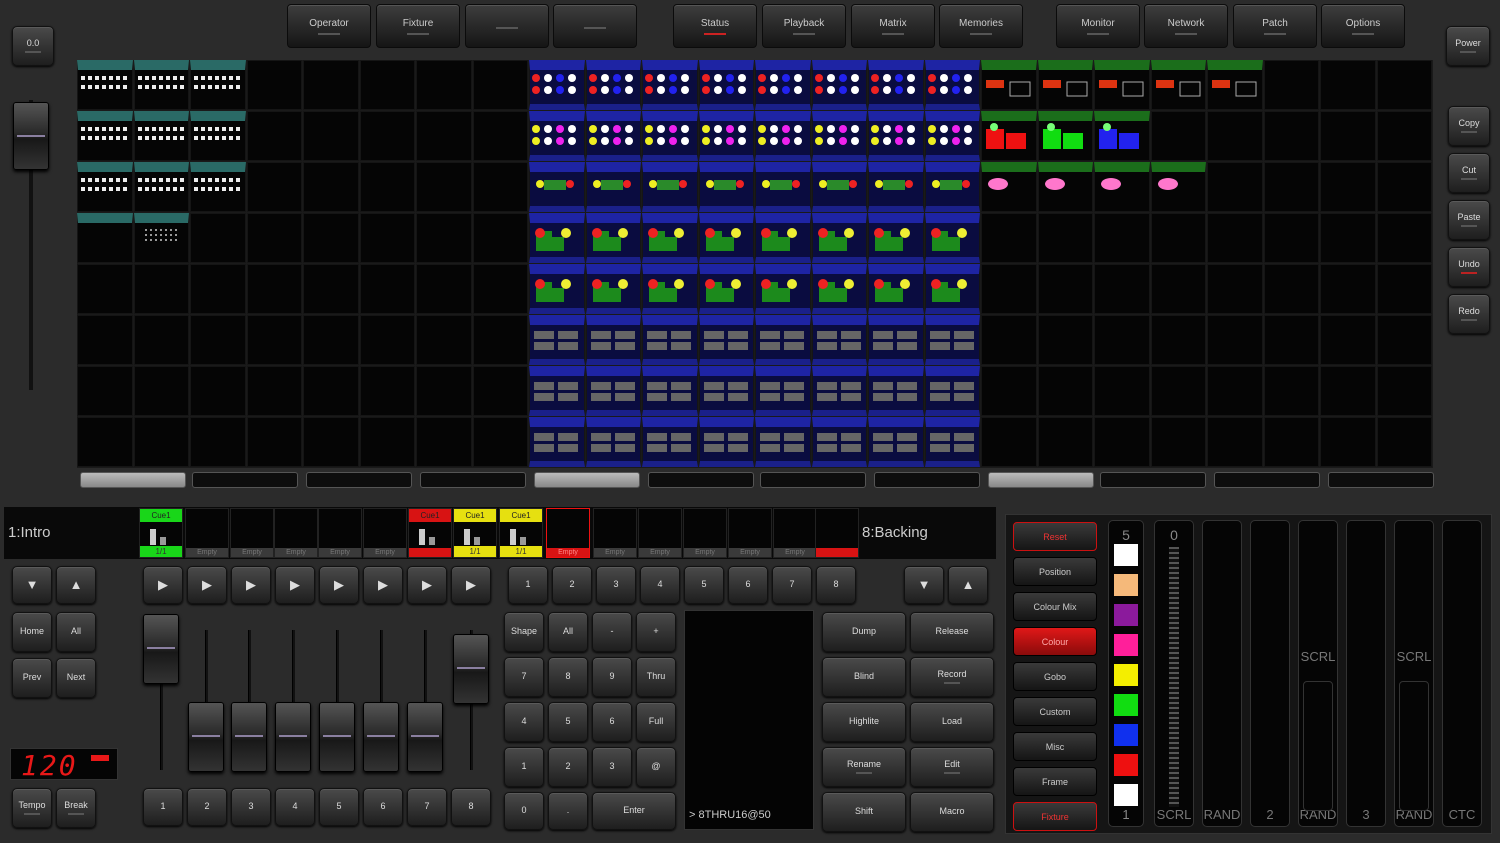  Describe the element at coordinates (207, 807) in the screenshot. I see `fader-flash-2: 2` at that location.